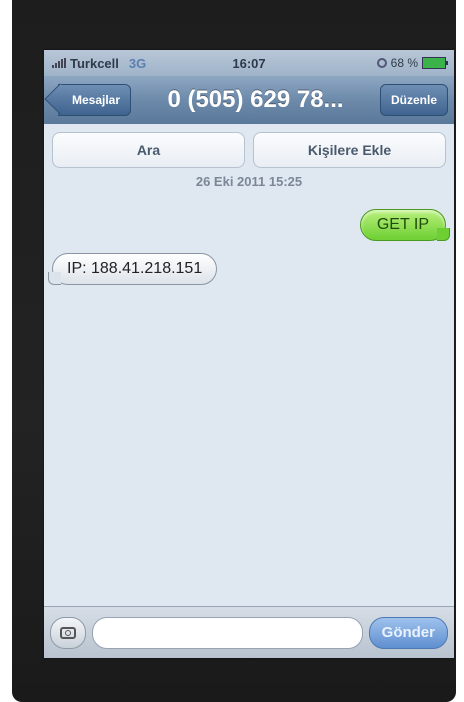 This screenshot has height=702, width=464. I want to click on back-button-label: Mesajlar, so click(96, 100).